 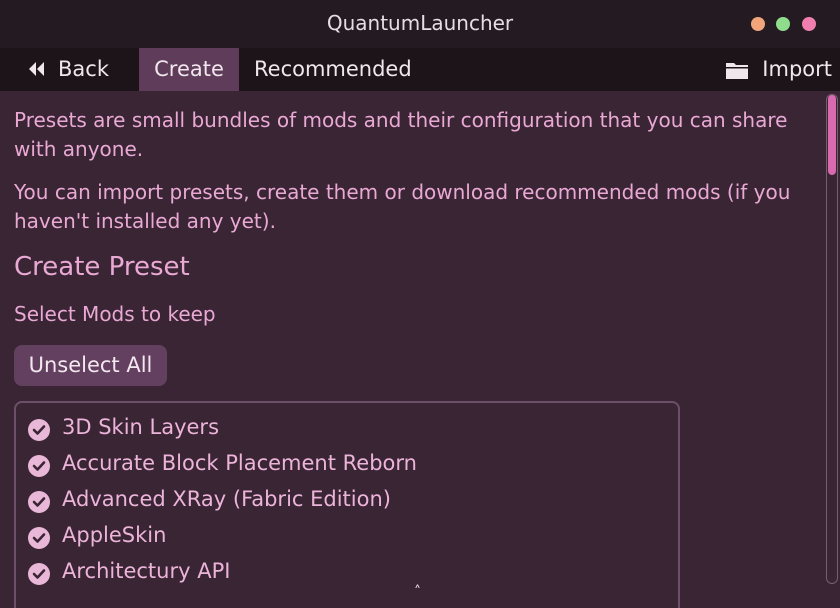 What do you see at coordinates (797, 69) in the screenshot?
I see `import-label: Import` at bounding box center [797, 69].